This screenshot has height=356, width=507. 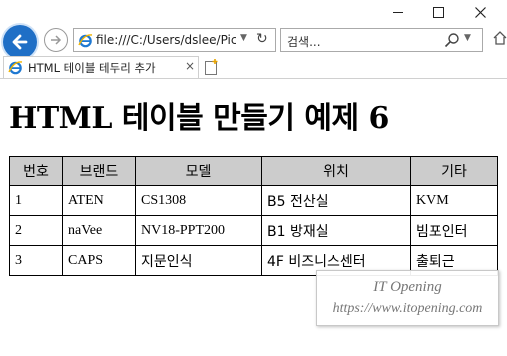 What do you see at coordinates (454, 230) in the screenshot?
I see `cell-etc: 빔포인터` at bounding box center [454, 230].